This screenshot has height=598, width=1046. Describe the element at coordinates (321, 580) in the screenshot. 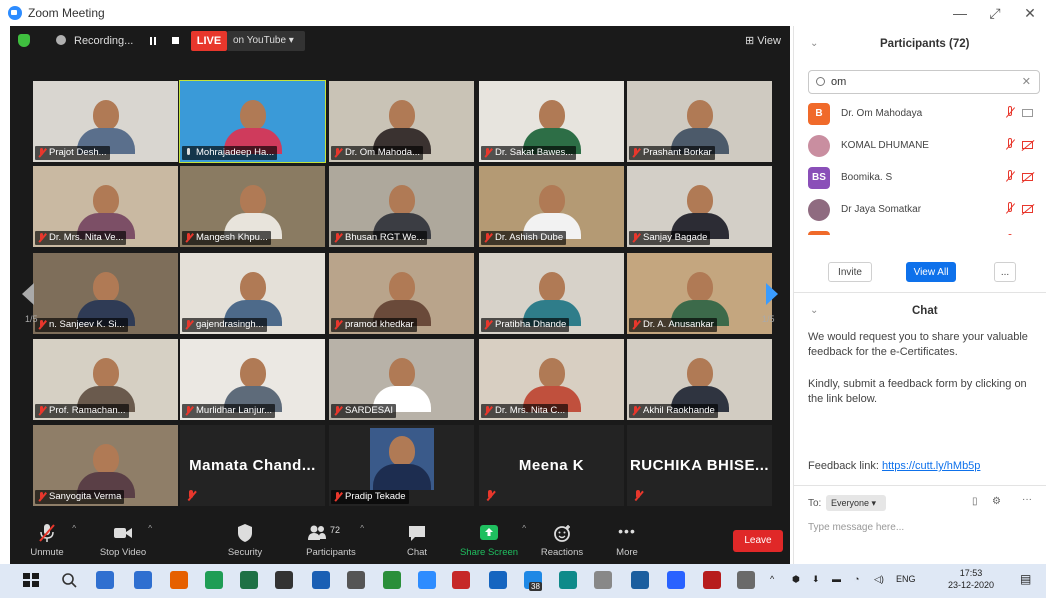

I see `globe-icon` at that location.